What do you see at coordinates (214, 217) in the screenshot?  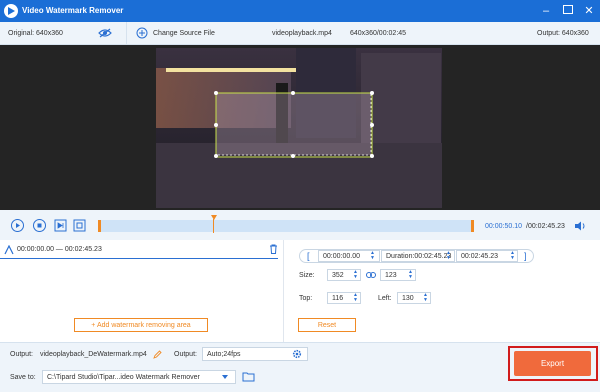 I see `playhead-marker` at bounding box center [214, 217].